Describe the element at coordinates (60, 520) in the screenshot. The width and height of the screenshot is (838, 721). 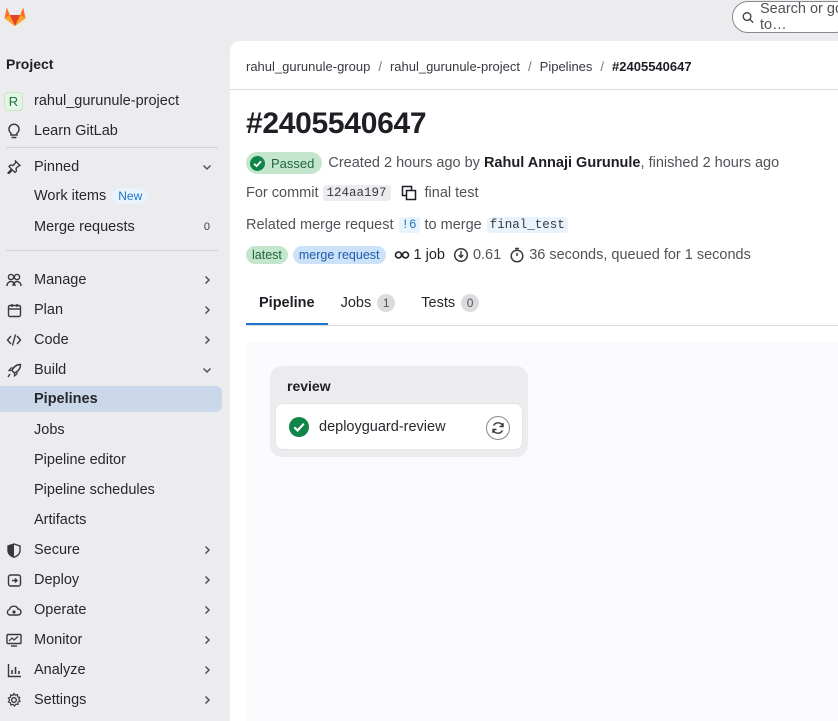
I see `sidebar-item-label: Artifacts` at that location.